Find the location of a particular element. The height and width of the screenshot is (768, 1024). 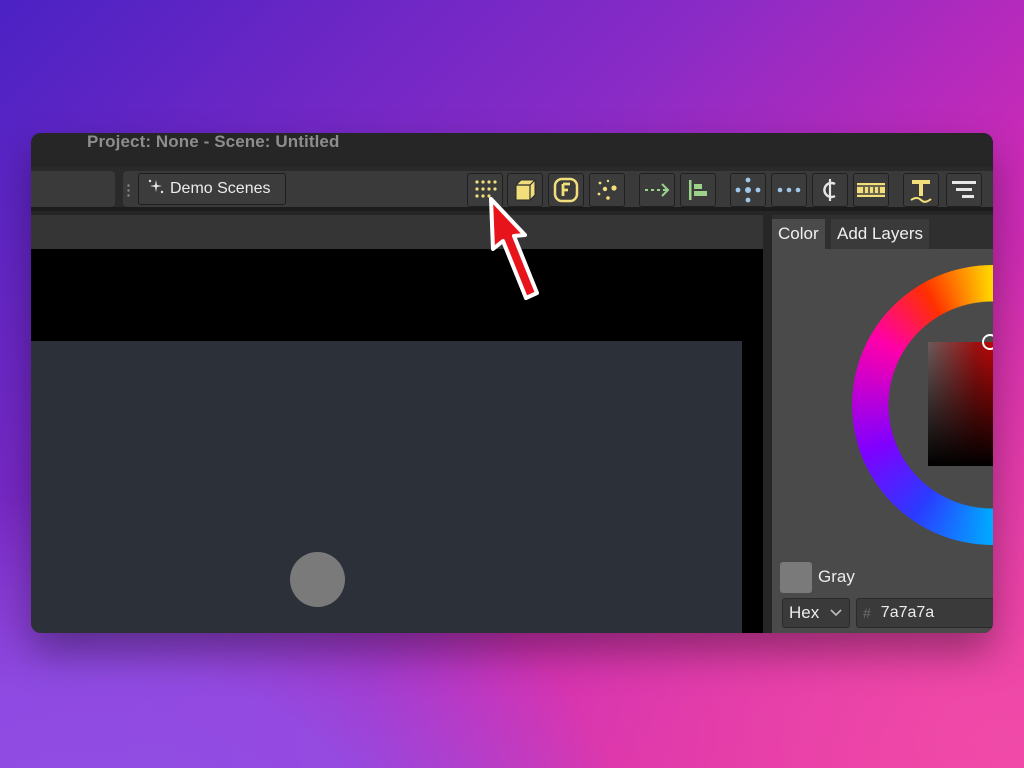

tool-button-text is located at coordinates (921, 190).